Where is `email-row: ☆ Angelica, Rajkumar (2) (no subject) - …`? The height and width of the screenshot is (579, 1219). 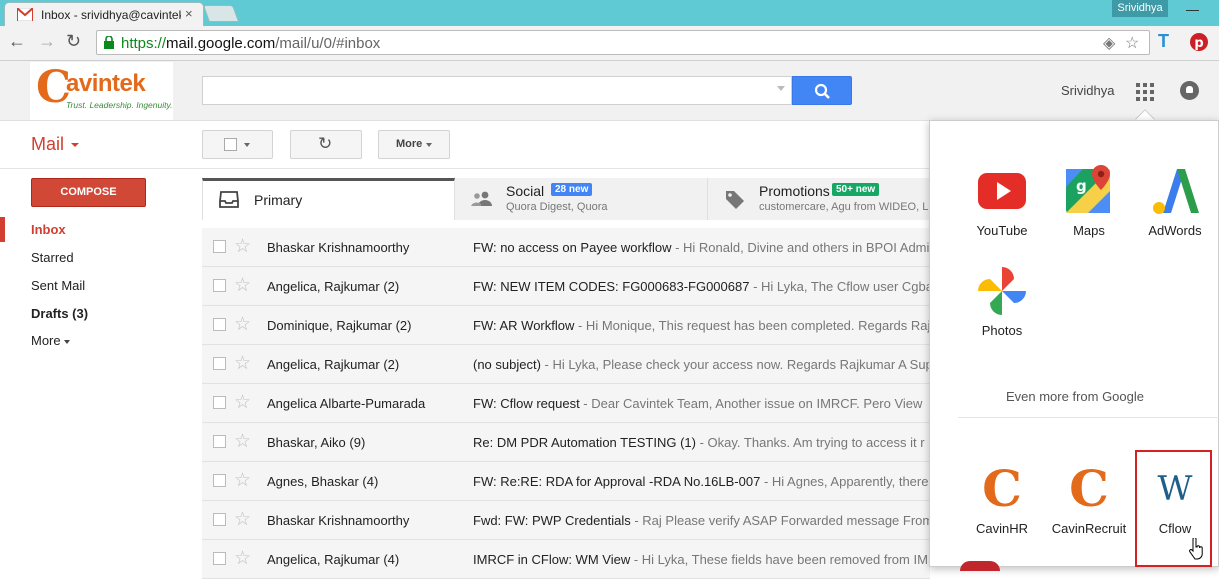
email-row: ☆ Angelica, Rajkumar (2) (no subject) - … is located at coordinates (566, 364).